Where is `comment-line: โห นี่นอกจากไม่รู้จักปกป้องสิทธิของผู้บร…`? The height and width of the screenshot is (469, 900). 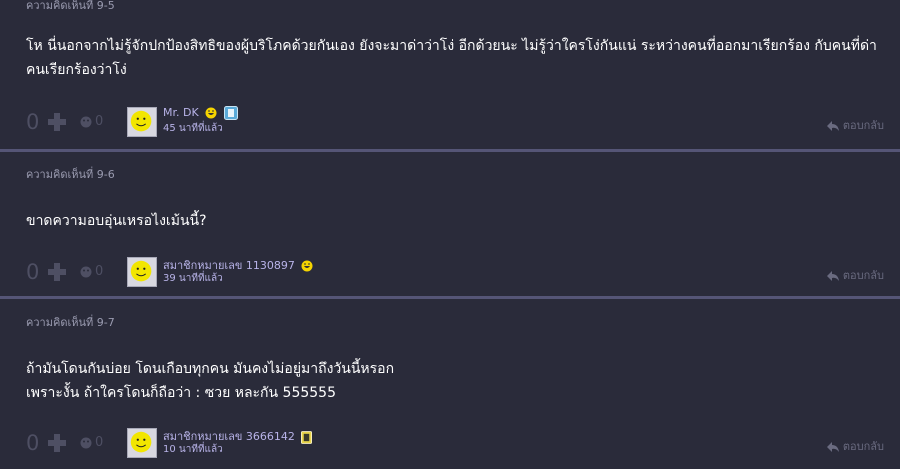
comment-line: โห นี่นอกจากไม่รู้จักปกป้องสิทธิของผู้บร… is located at coordinates (451, 46).